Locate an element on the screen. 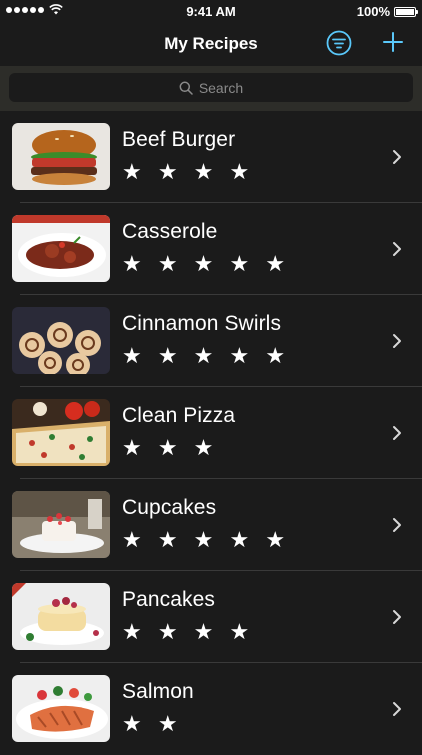 This screenshot has width=422, height=755. star-rating: ★ ★ is located at coordinates (152, 723).